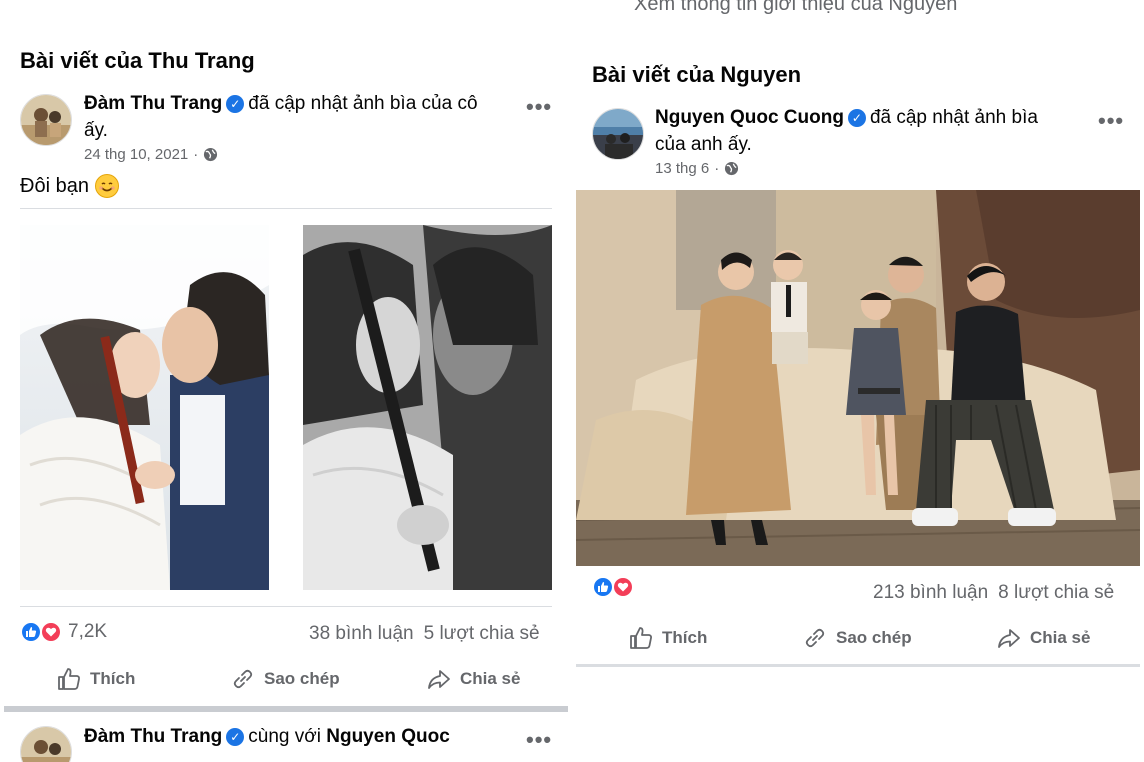  What do you see at coordinates (1056, 592) in the screenshot?
I see `share-count: 8 lượt chia sẻ` at bounding box center [1056, 592].